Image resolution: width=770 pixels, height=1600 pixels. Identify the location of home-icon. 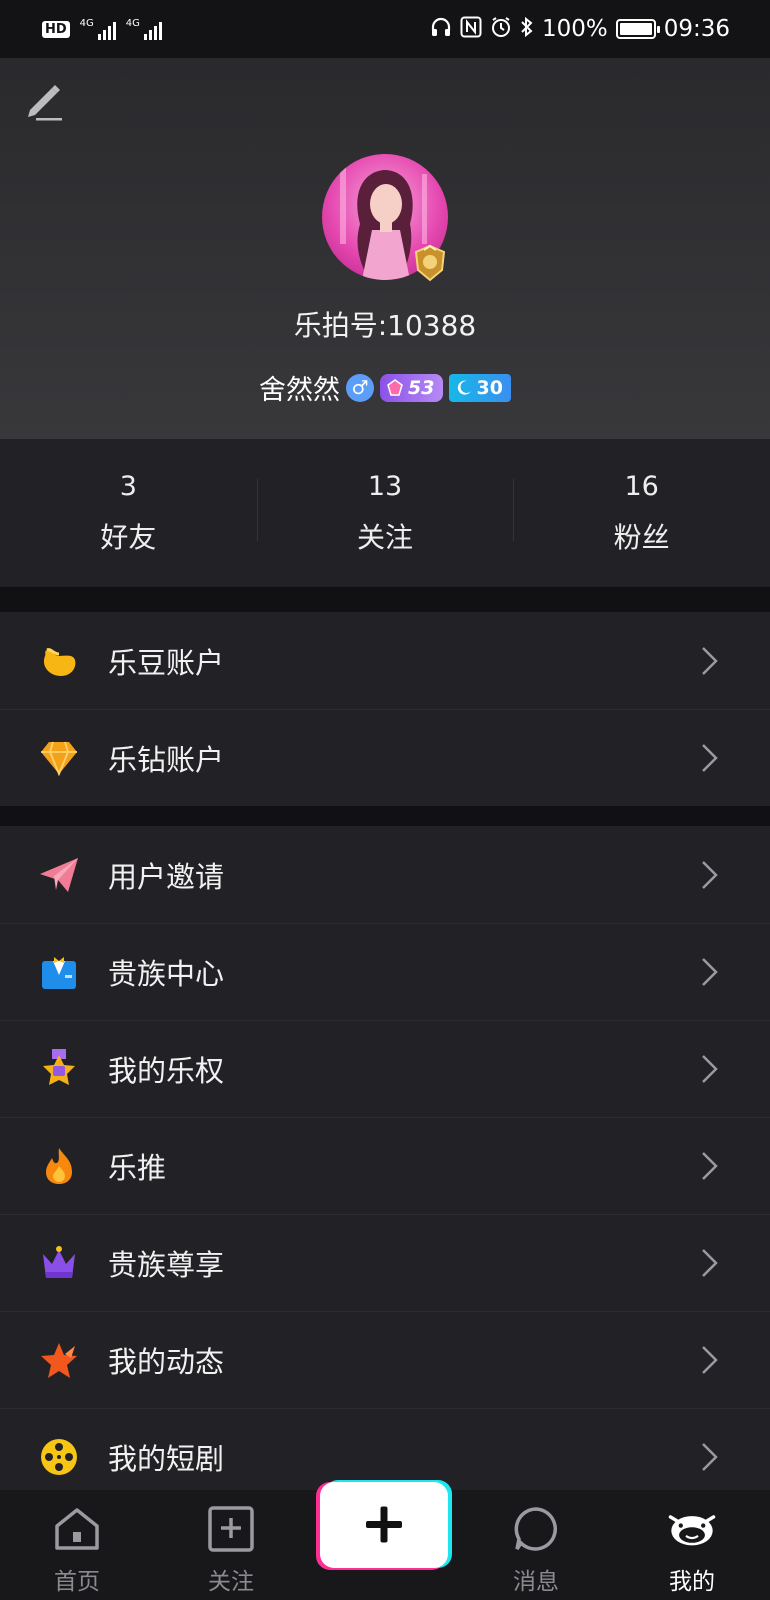
(77, 1529).